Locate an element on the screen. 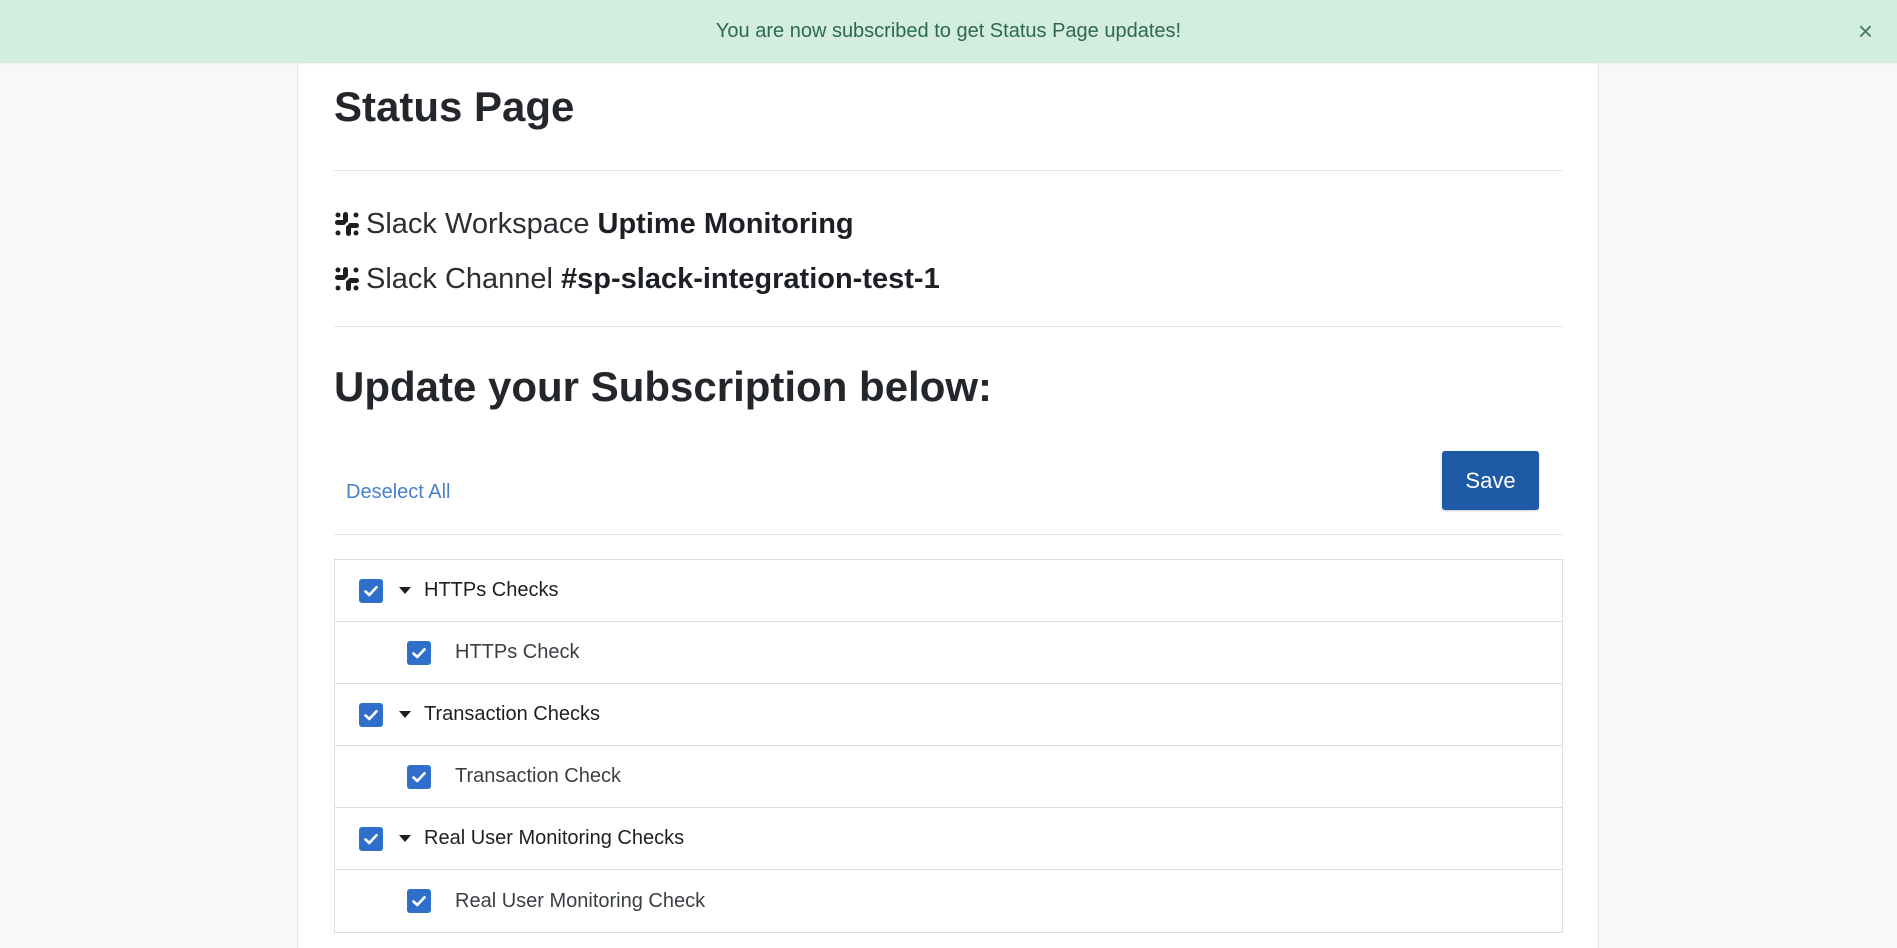 The image size is (1897, 948). slack-channel-label: Slack Channel is located at coordinates (459, 278).